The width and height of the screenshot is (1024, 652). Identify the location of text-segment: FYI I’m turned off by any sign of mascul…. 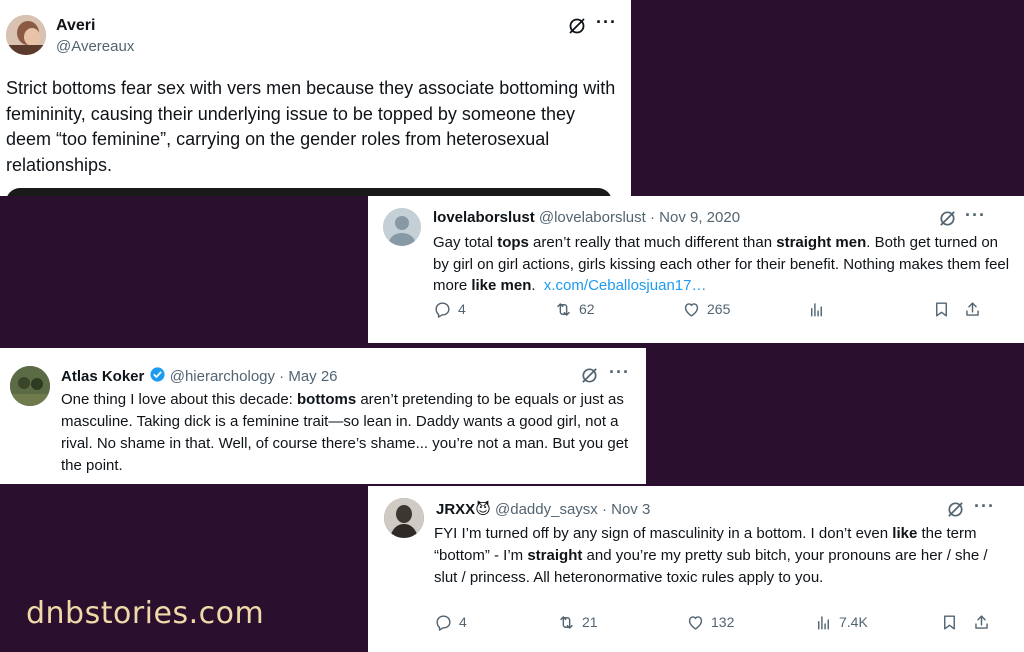
(663, 533).